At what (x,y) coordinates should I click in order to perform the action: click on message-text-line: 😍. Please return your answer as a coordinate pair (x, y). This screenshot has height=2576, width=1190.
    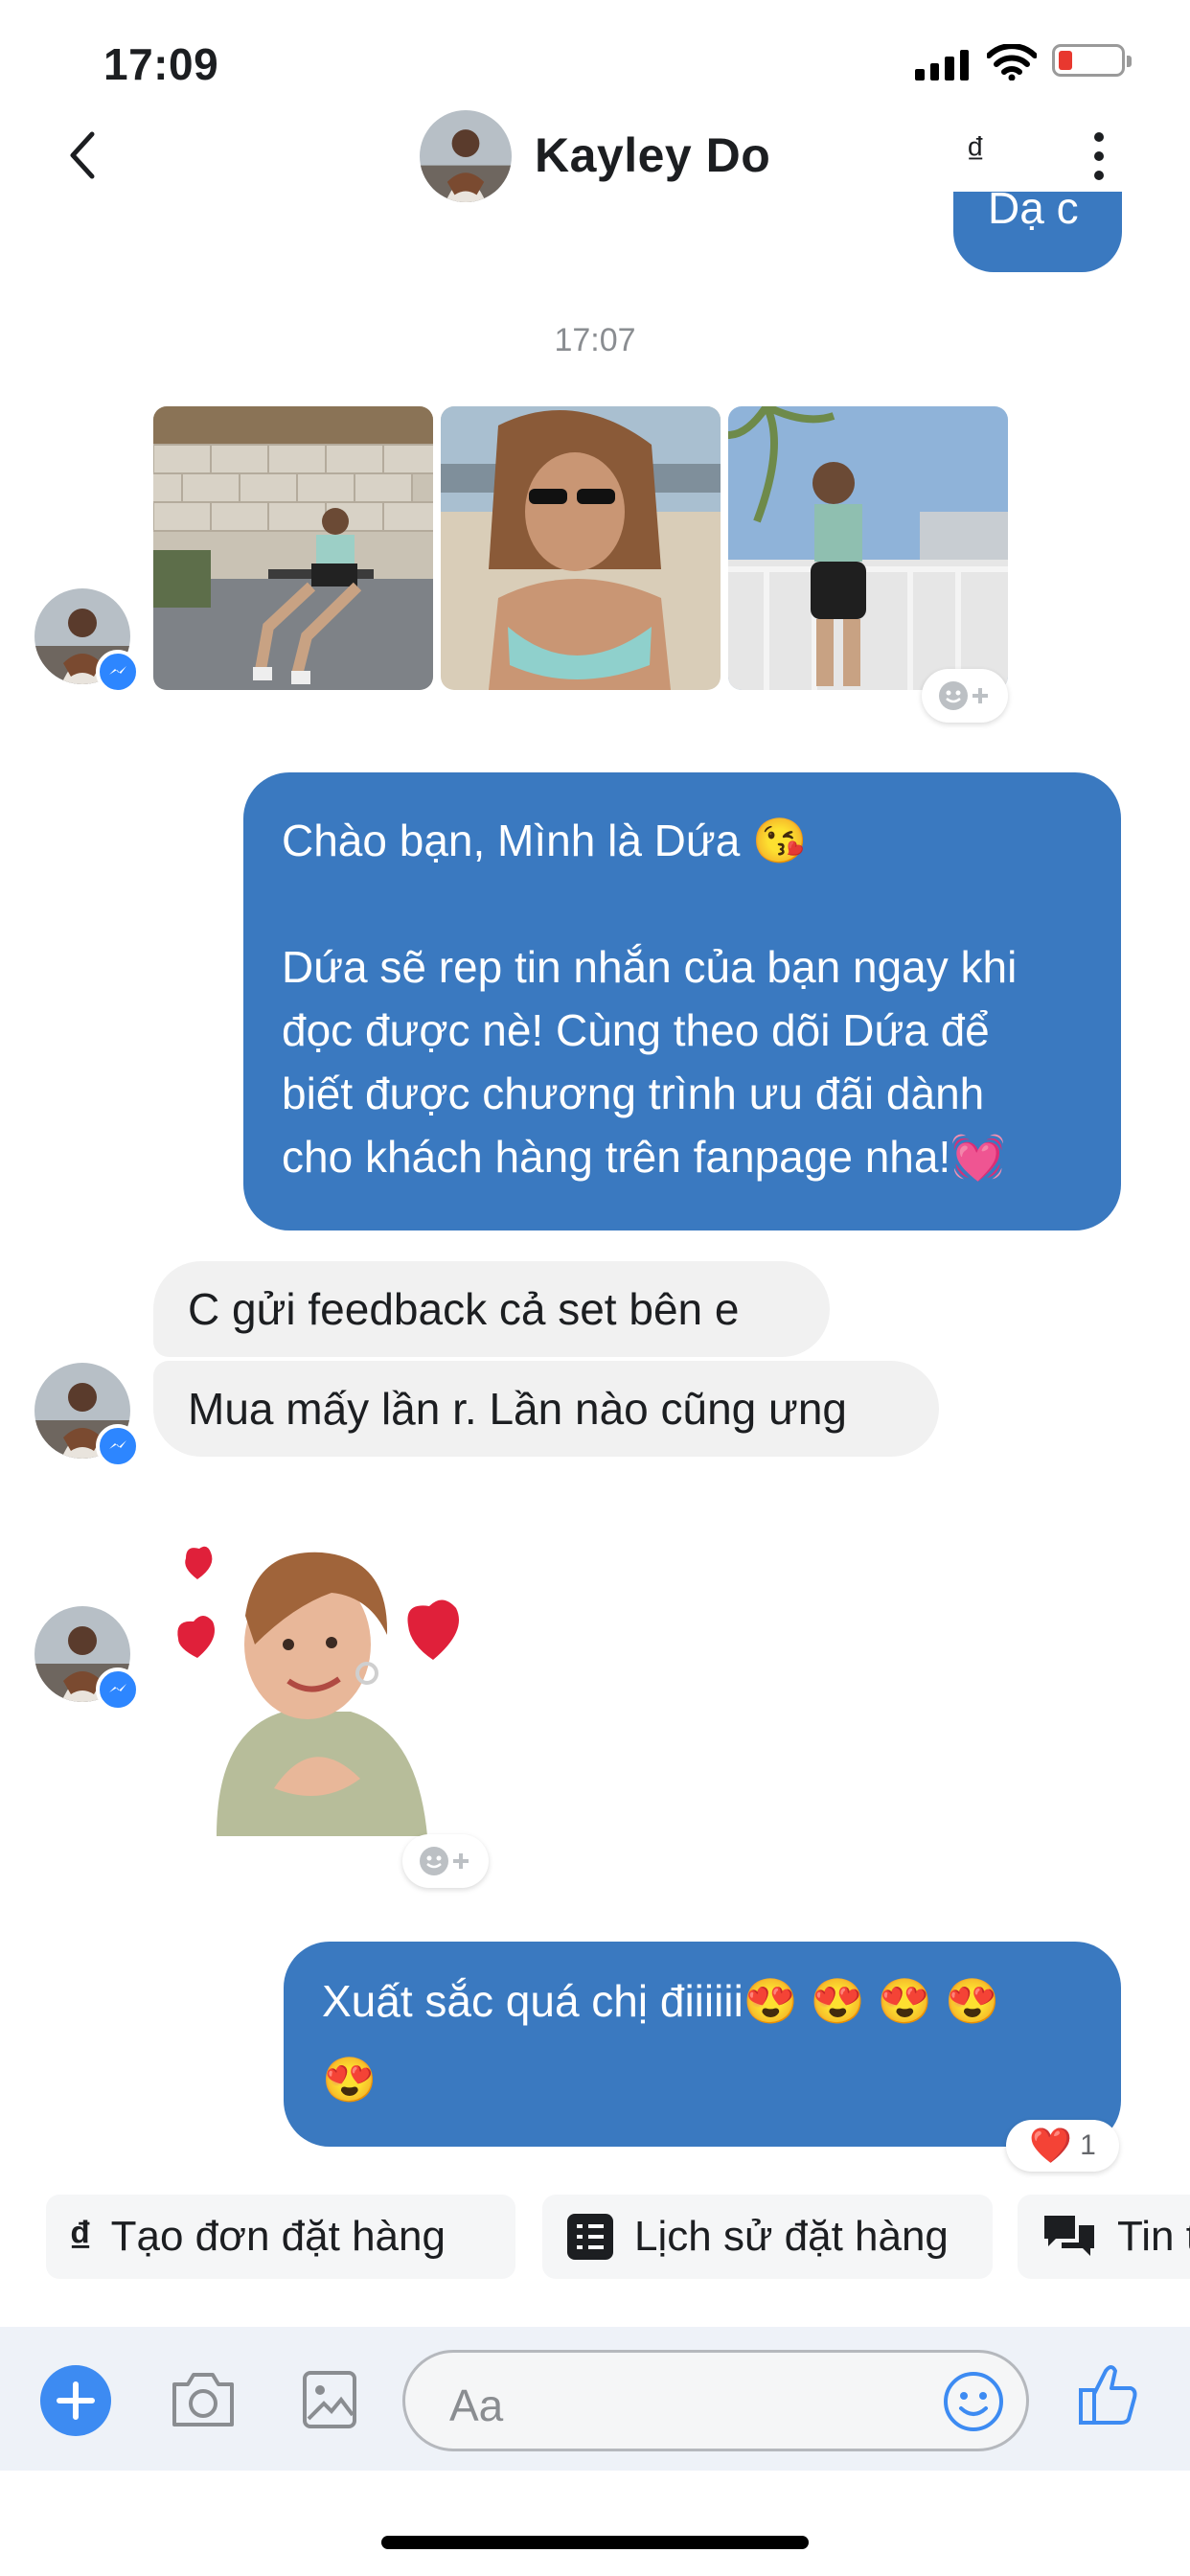
    Looking at the image, I should click on (350, 2079).